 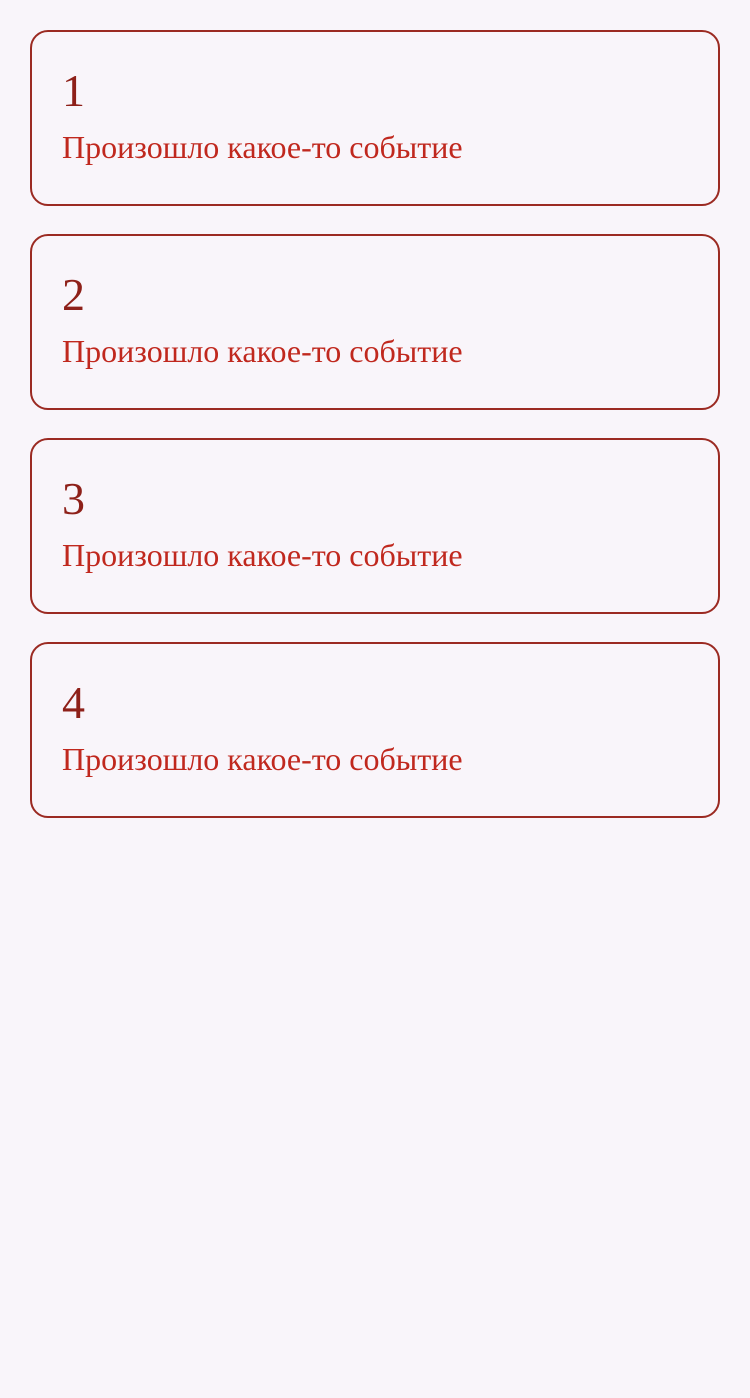 I want to click on event-number: 1, so click(x=73, y=90).